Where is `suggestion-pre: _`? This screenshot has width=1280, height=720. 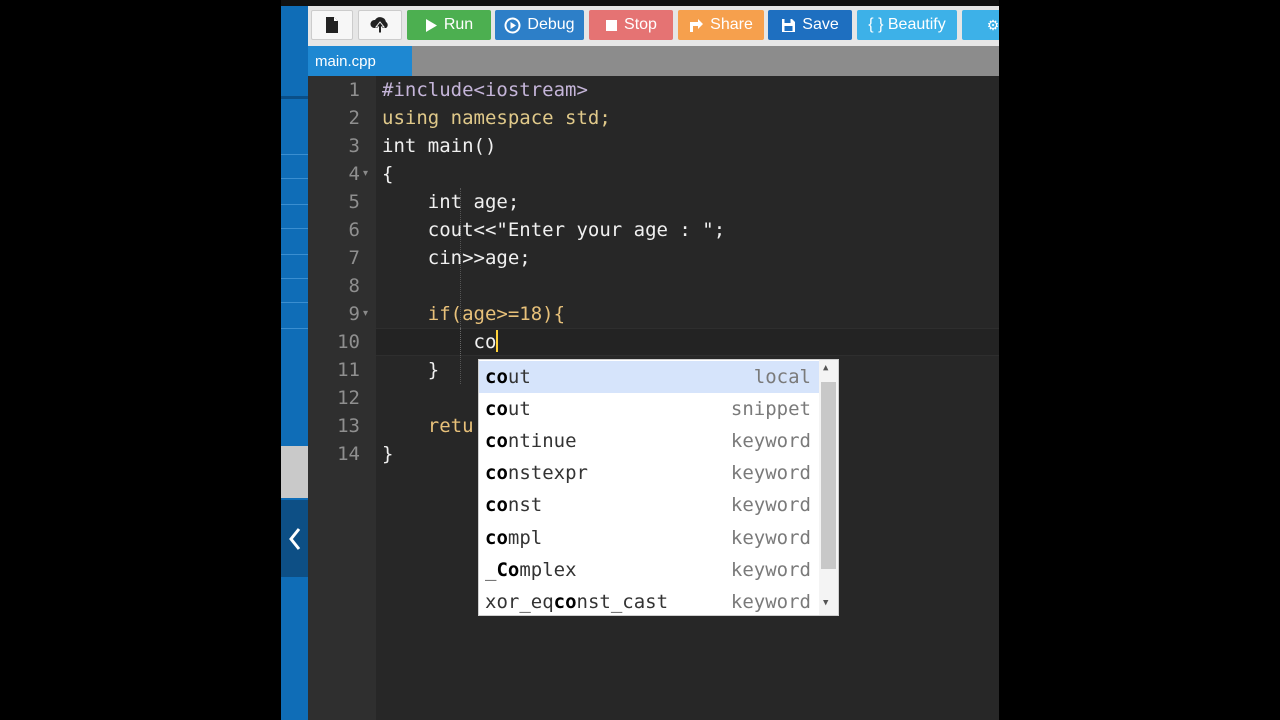
suggestion-pre: _ is located at coordinates (491, 570).